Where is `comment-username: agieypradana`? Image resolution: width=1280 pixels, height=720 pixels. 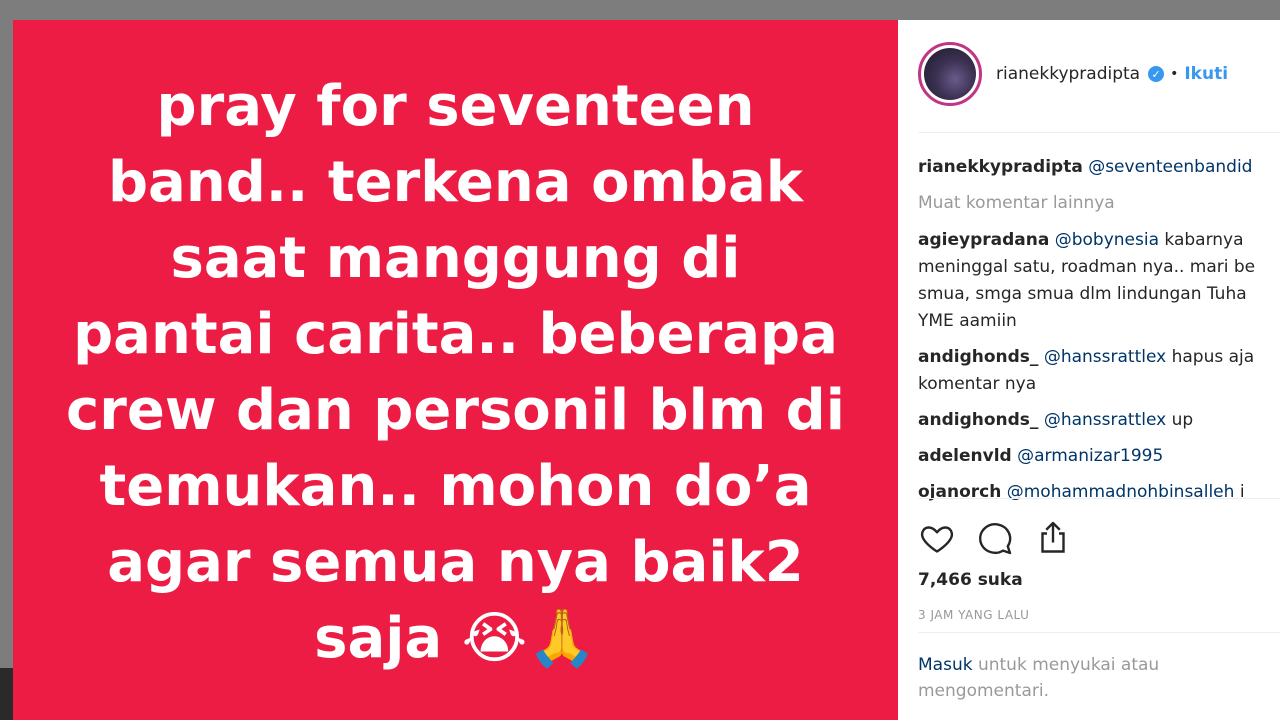 comment-username: agieypradana is located at coordinates (983, 240).